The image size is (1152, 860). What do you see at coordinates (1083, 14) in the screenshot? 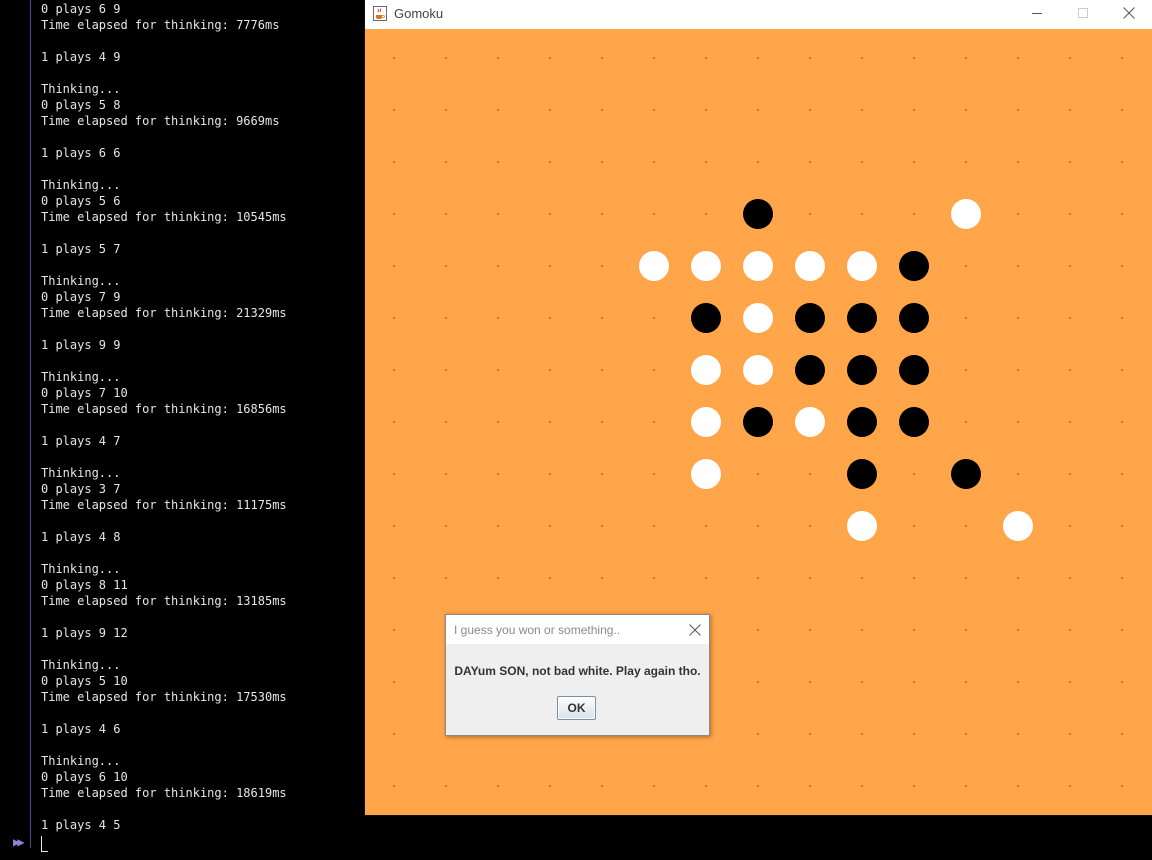
I see `maximize-button` at bounding box center [1083, 14].